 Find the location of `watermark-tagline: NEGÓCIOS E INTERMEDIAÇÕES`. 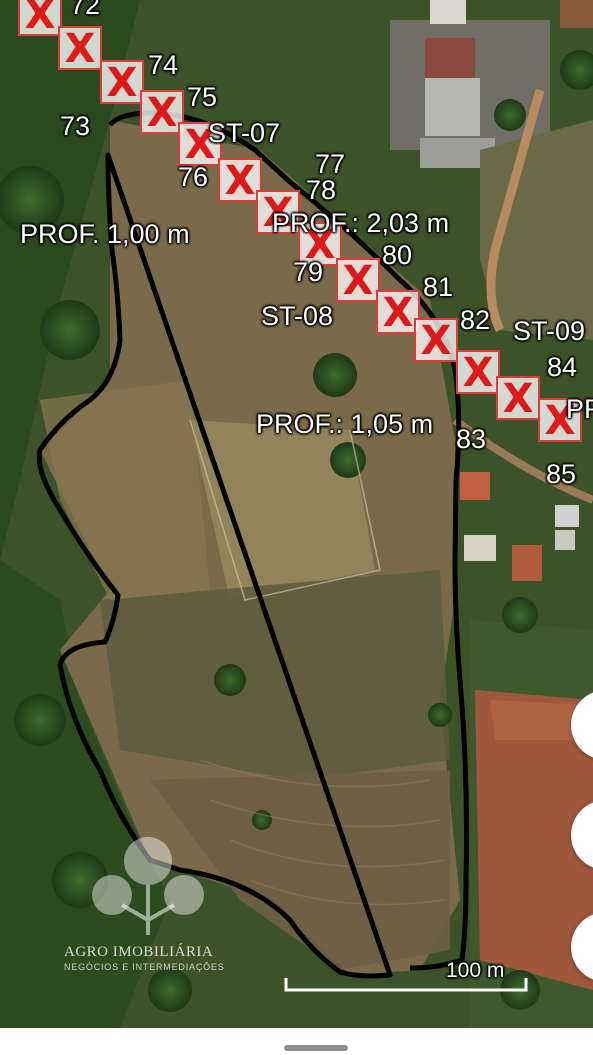

watermark-tagline: NEGÓCIOS E INTERMEDIAÇÕES is located at coordinates (144, 967).